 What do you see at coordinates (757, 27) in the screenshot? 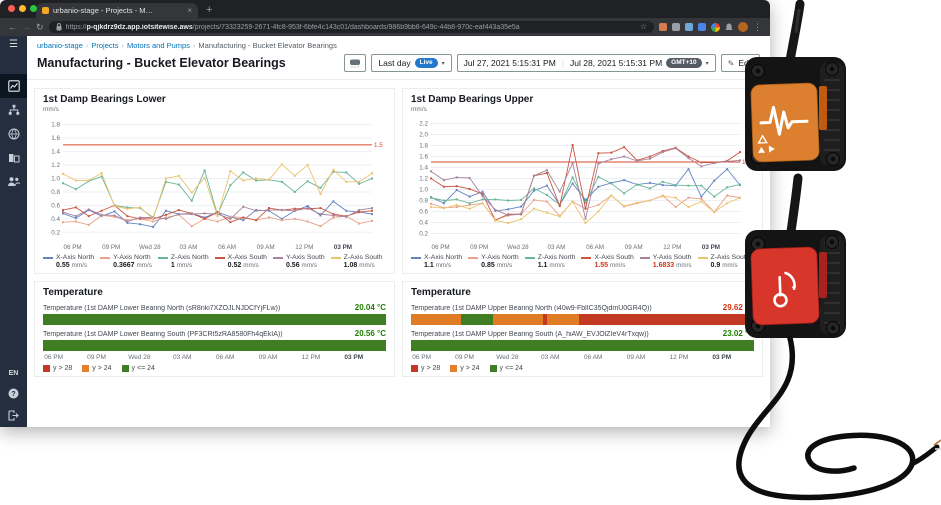
I see `browser-menu-icon: ⋮` at bounding box center [757, 27].